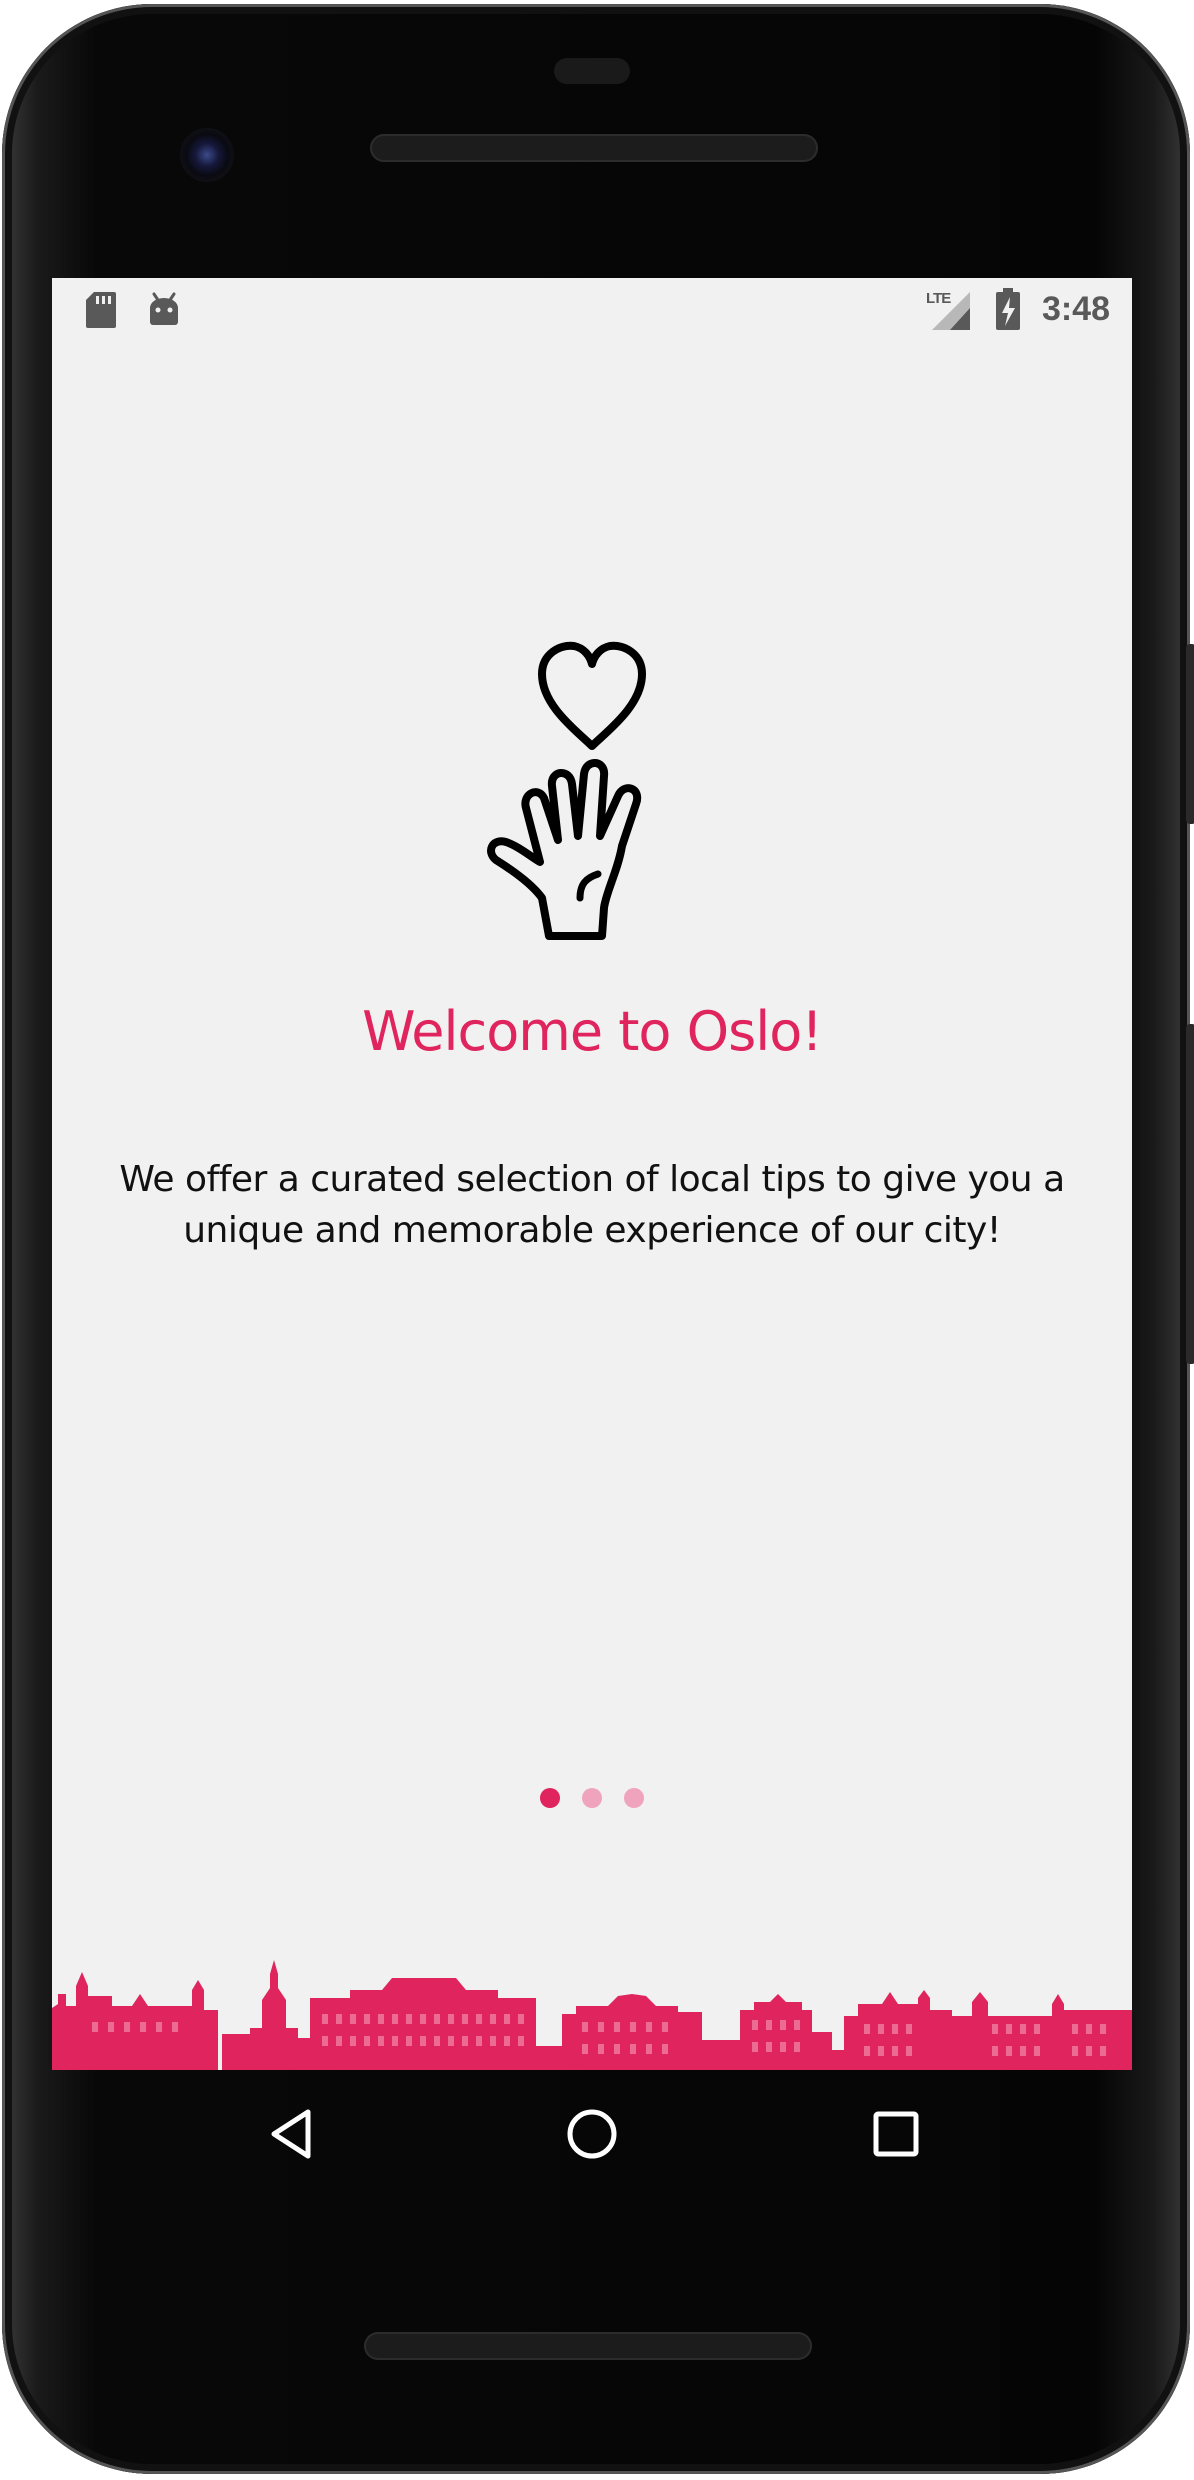 The image size is (1194, 2480). I want to click on android-debug-icon, so click(164, 308).